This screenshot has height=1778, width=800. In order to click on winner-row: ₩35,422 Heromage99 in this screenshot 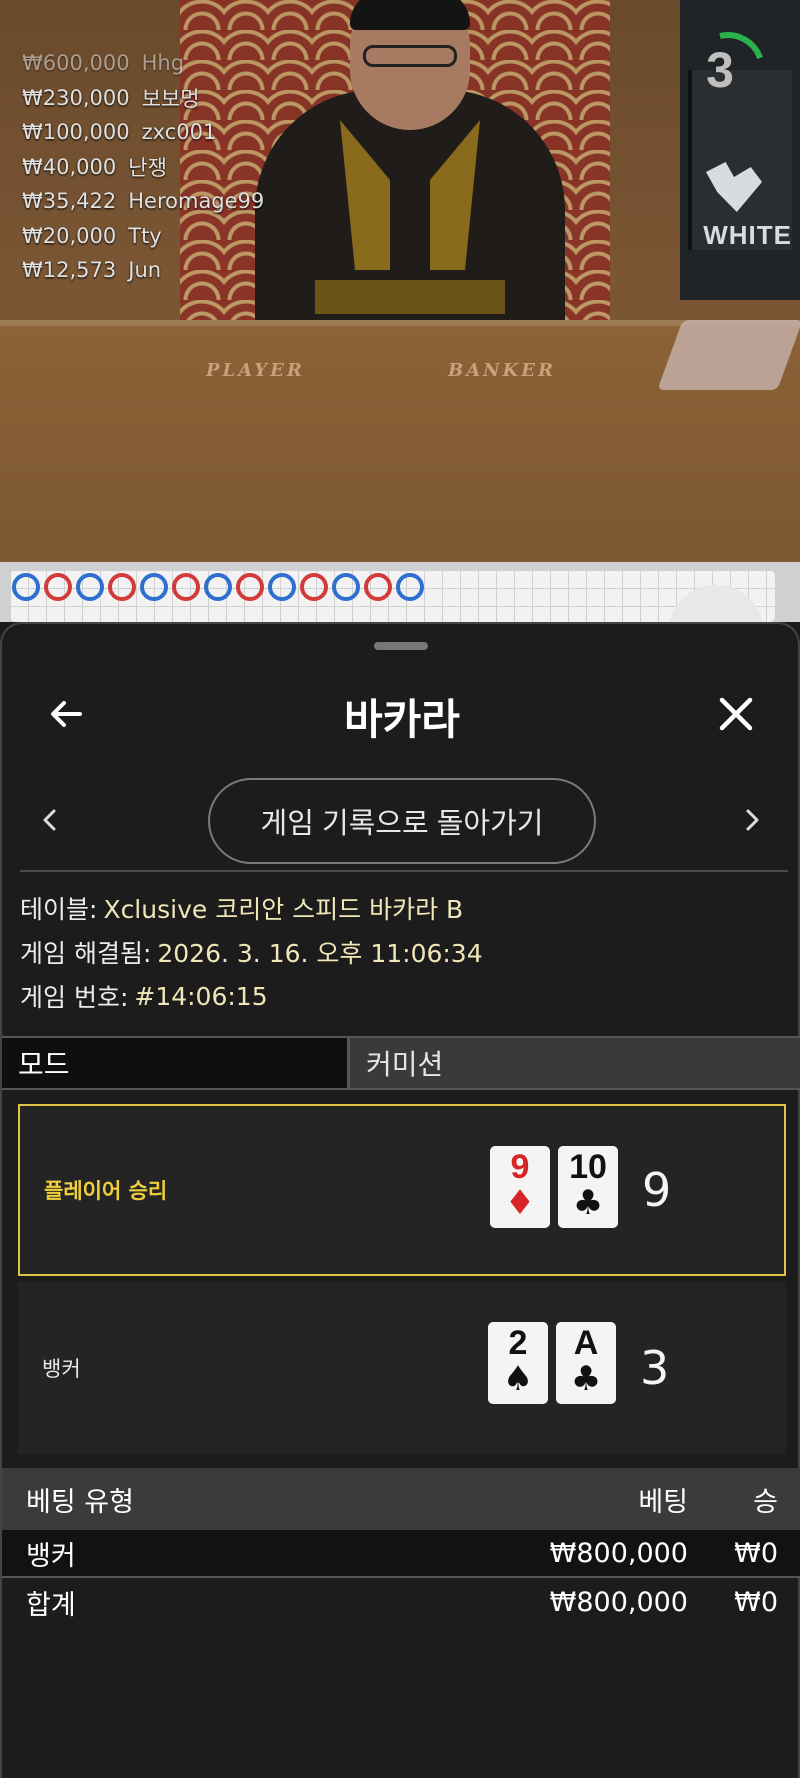, I will do `click(143, 201)`.